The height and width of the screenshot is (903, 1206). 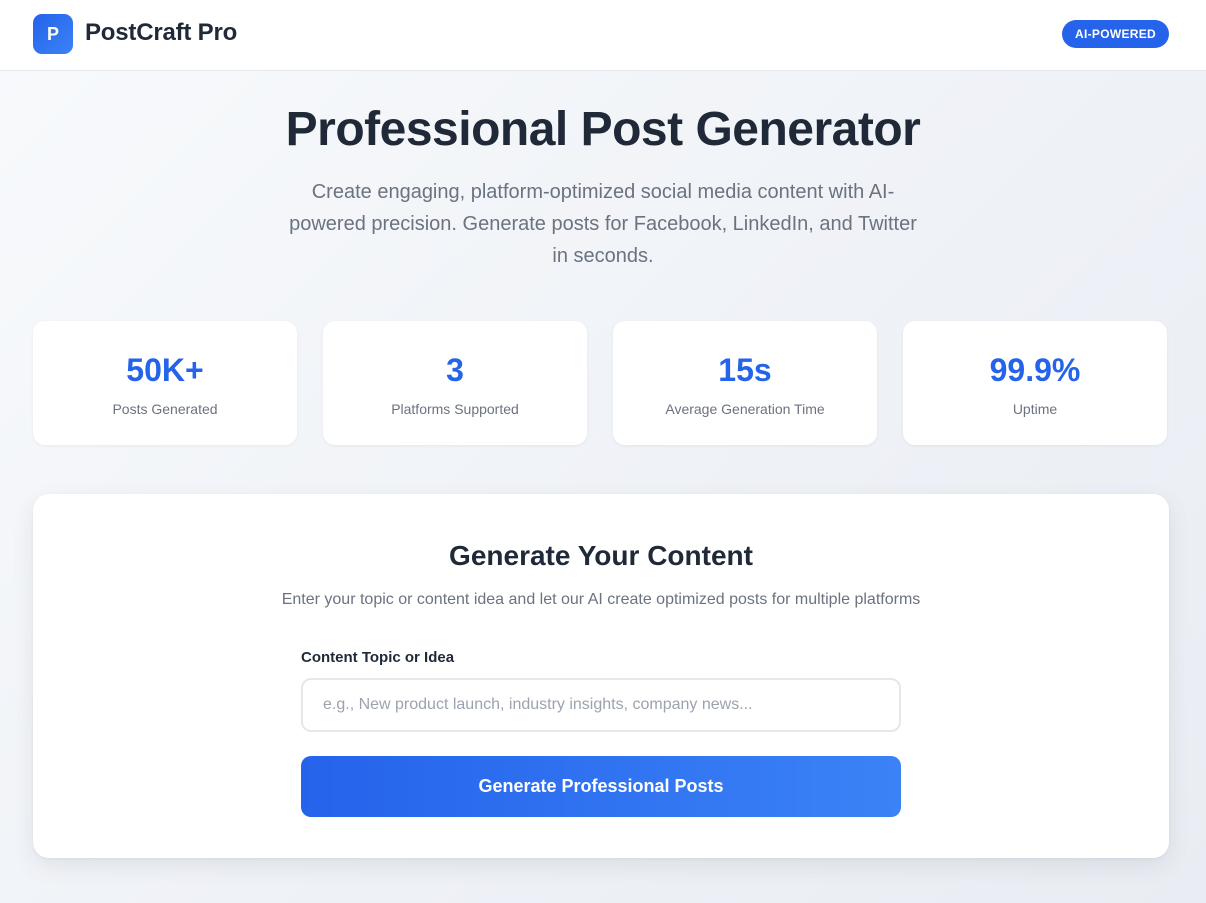 What do you see at coordinates (1035, 409) in the screenshot?
I see `stat-label: Uptime` at bounding box center [1035, 409].